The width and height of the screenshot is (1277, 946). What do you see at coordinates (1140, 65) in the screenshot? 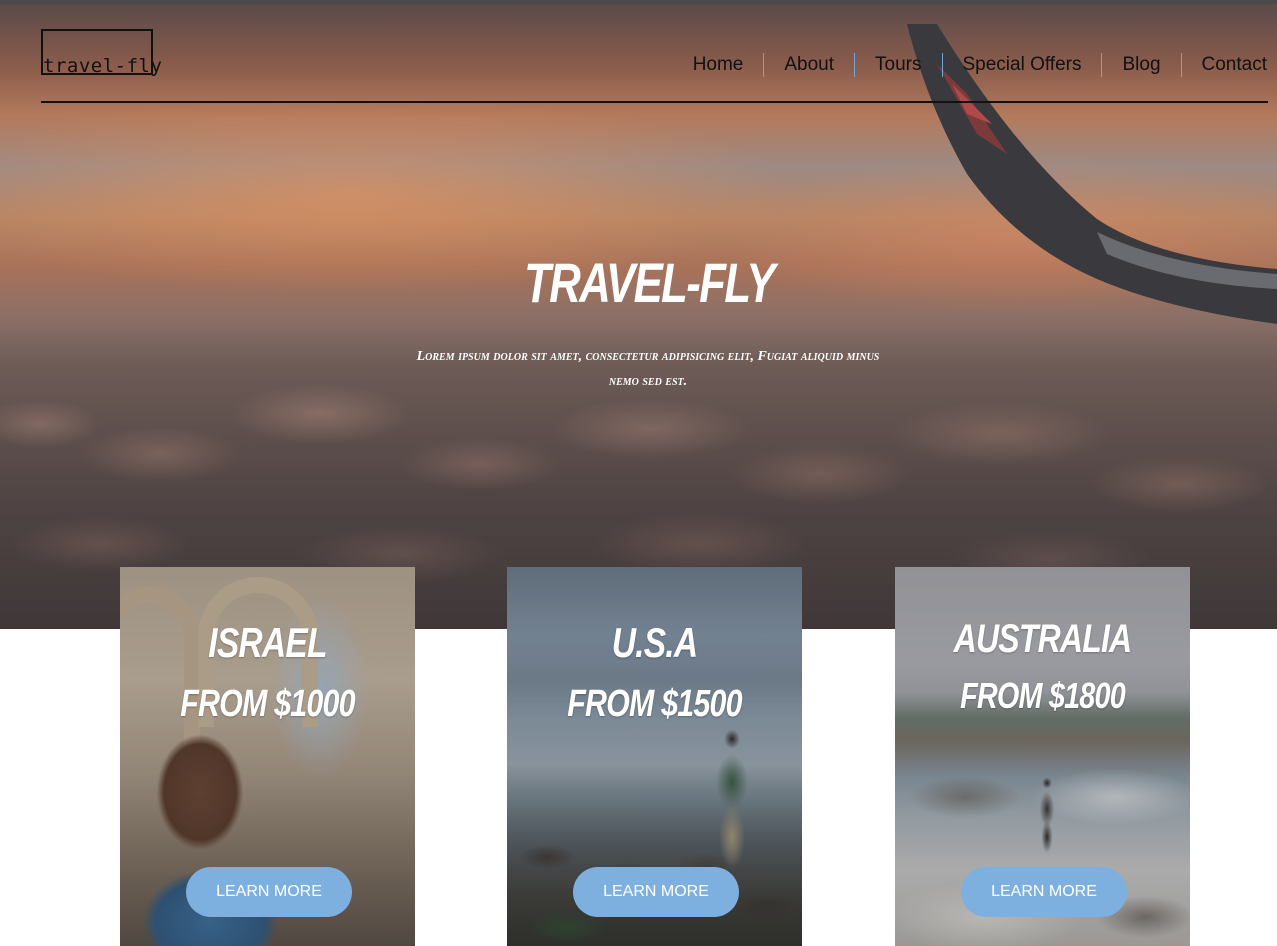
I see `nav-blog: Blog` at bounding box center [1140, 65].